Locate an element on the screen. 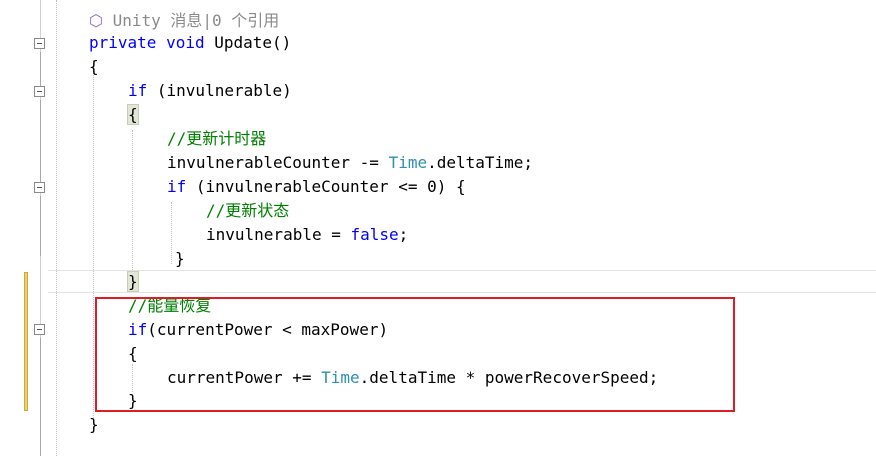 This screenshot has width=876, height=456. statement-text: invulnerableCounter -= is located at coordinates (278, 162).